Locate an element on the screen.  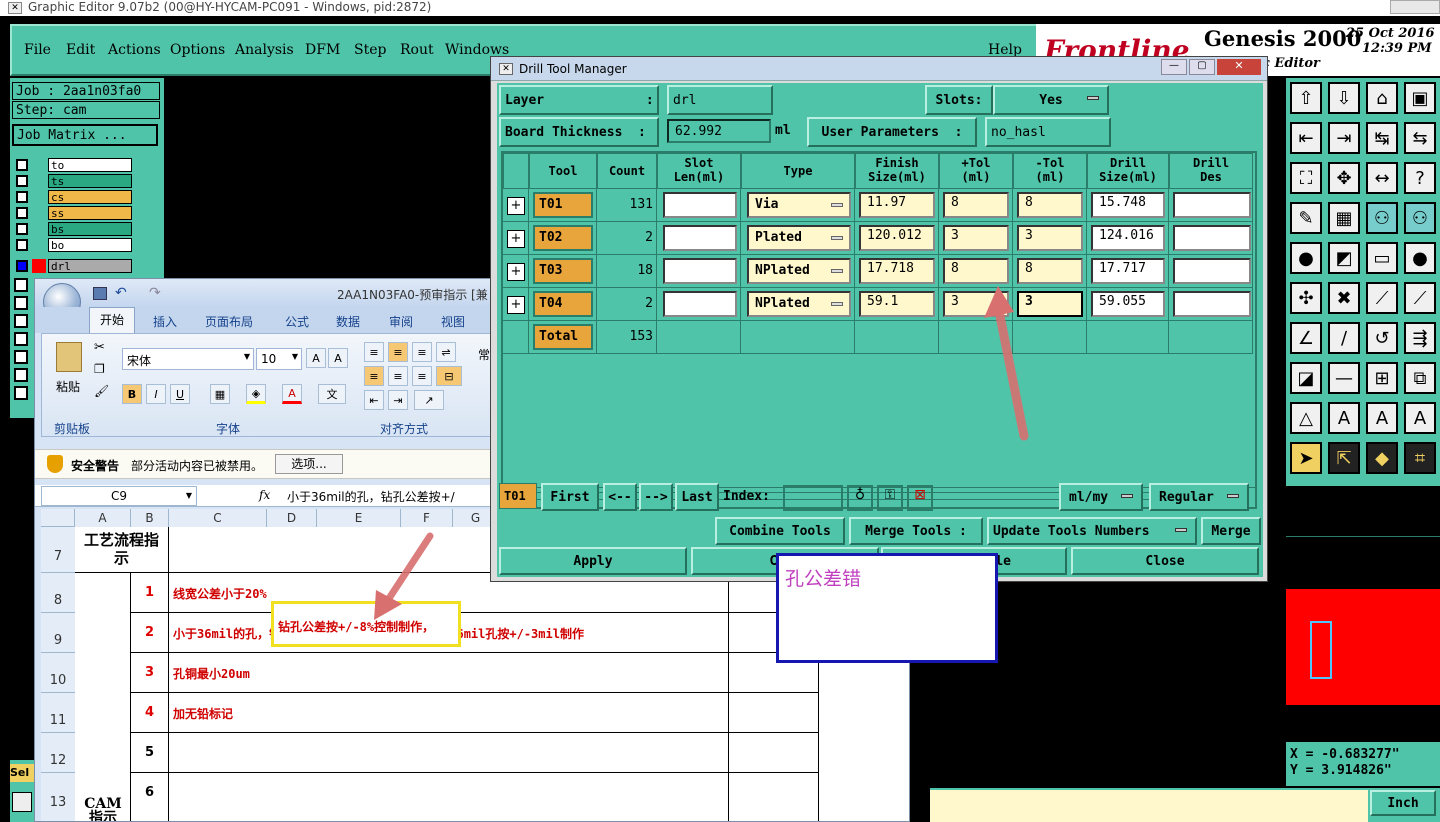
palette-home-icon: ⌂ is located at coordinates (1382, 98).